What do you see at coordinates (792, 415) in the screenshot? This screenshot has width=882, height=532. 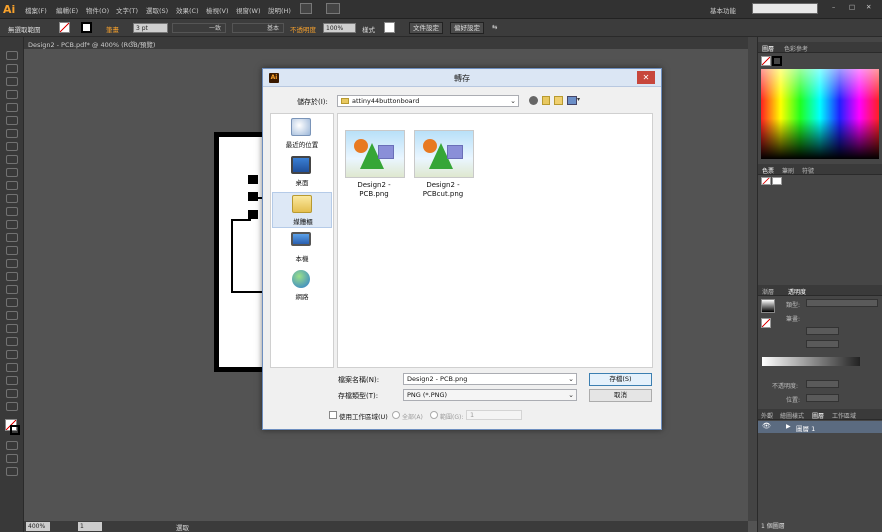 I see `tab-graphic-styles: 繪圖樣式` at bounding box center [792, 415].